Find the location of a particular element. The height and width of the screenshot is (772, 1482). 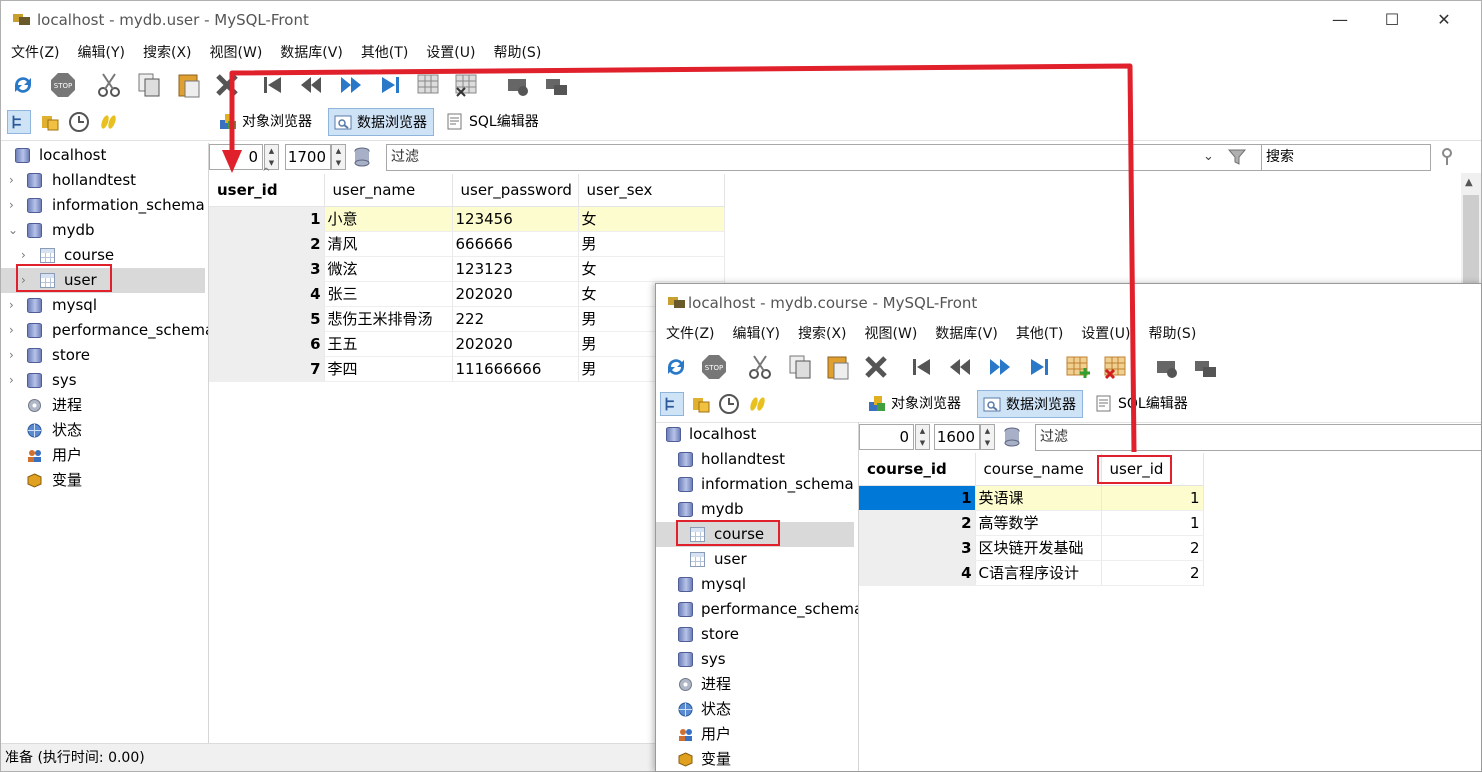

table-row: 2 清风 666666 男 is located at coordinates (467, 244).